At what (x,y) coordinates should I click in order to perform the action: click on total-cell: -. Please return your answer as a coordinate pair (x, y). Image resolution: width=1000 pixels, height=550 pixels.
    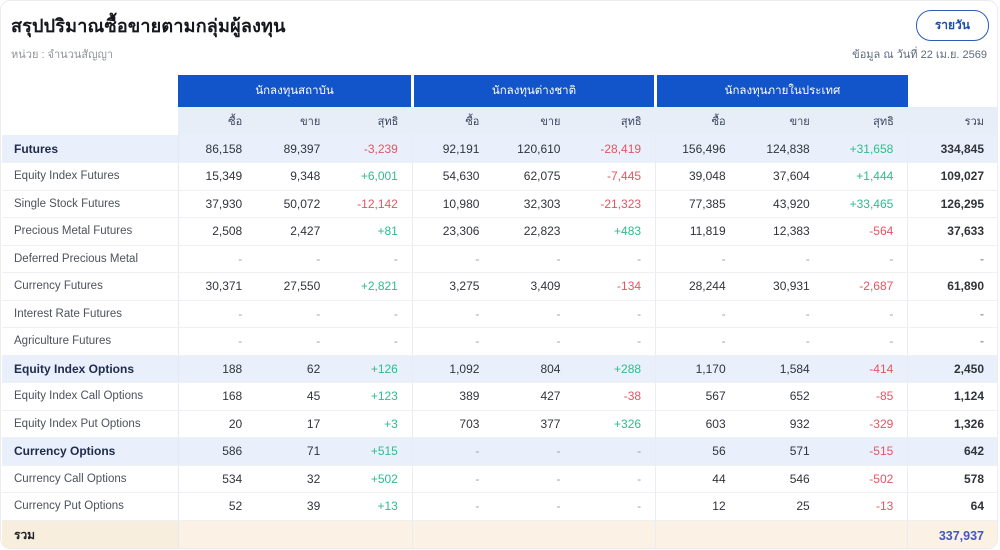
    Looking at the image, I should click on (952, 341).